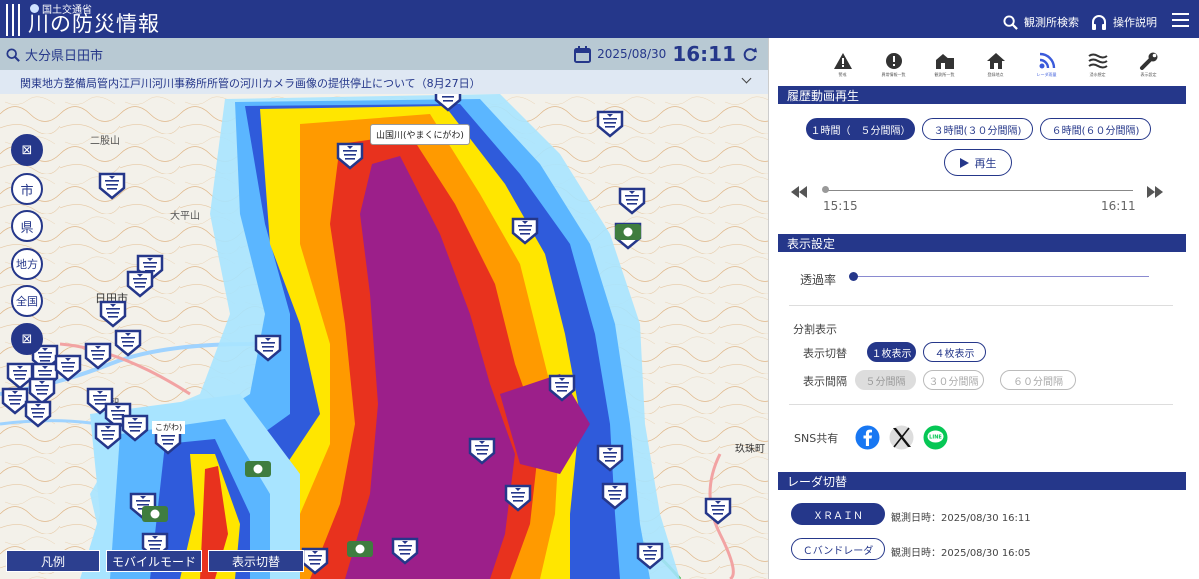 Image resolution: width=1199 pixels, height=579 pixels. I want to click on calendar-icon, so click(583, 54).